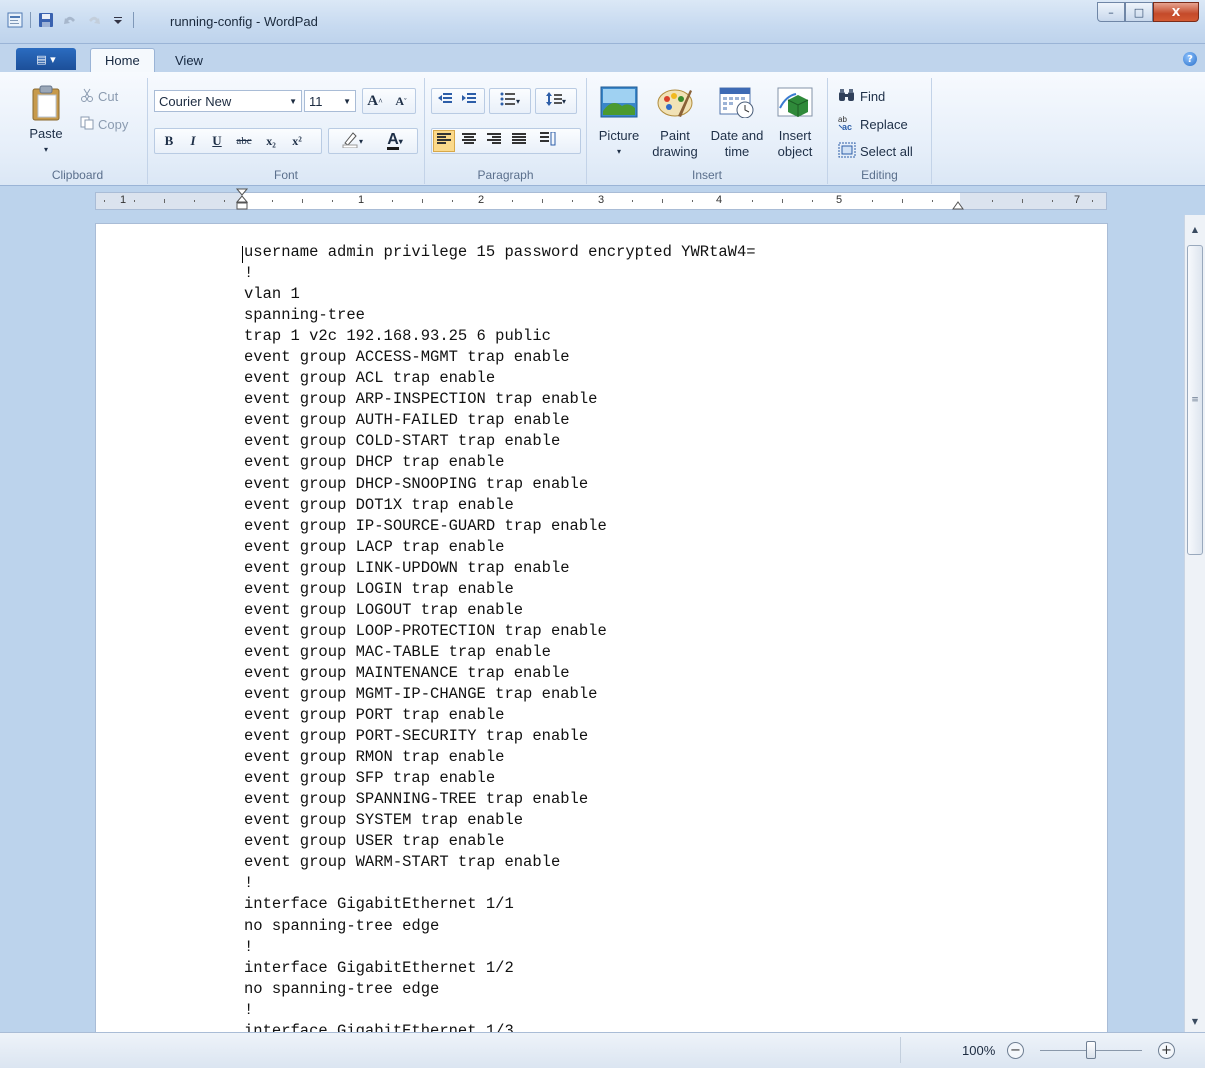  I want to click on strikethrough-button: abc, so click(244, 141).